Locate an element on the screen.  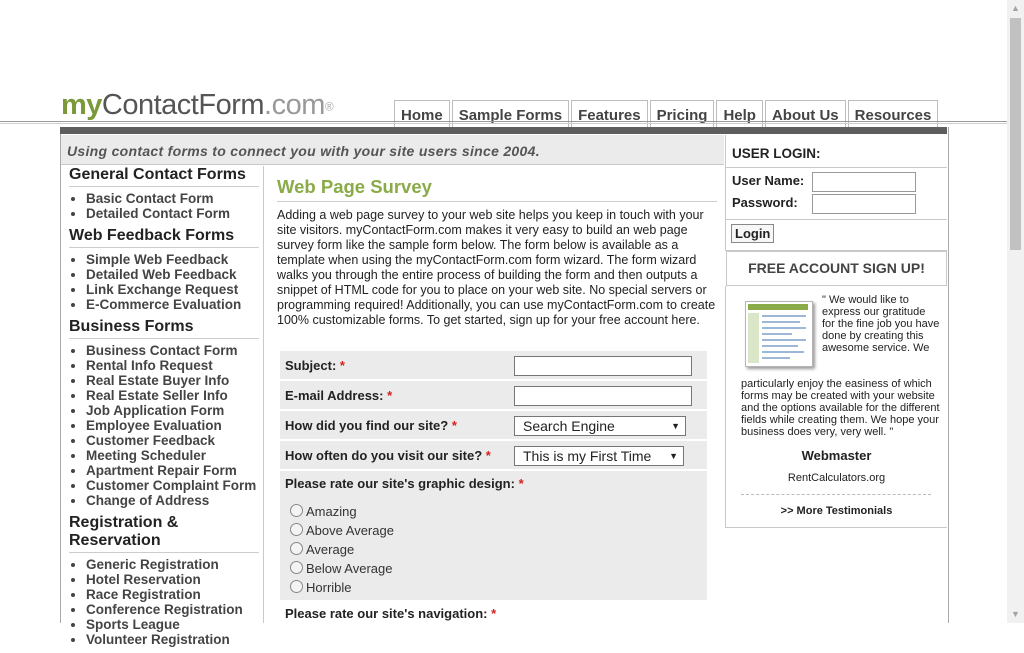
sidebar-link: Customer Feedback is located at coordinates (172, 440).